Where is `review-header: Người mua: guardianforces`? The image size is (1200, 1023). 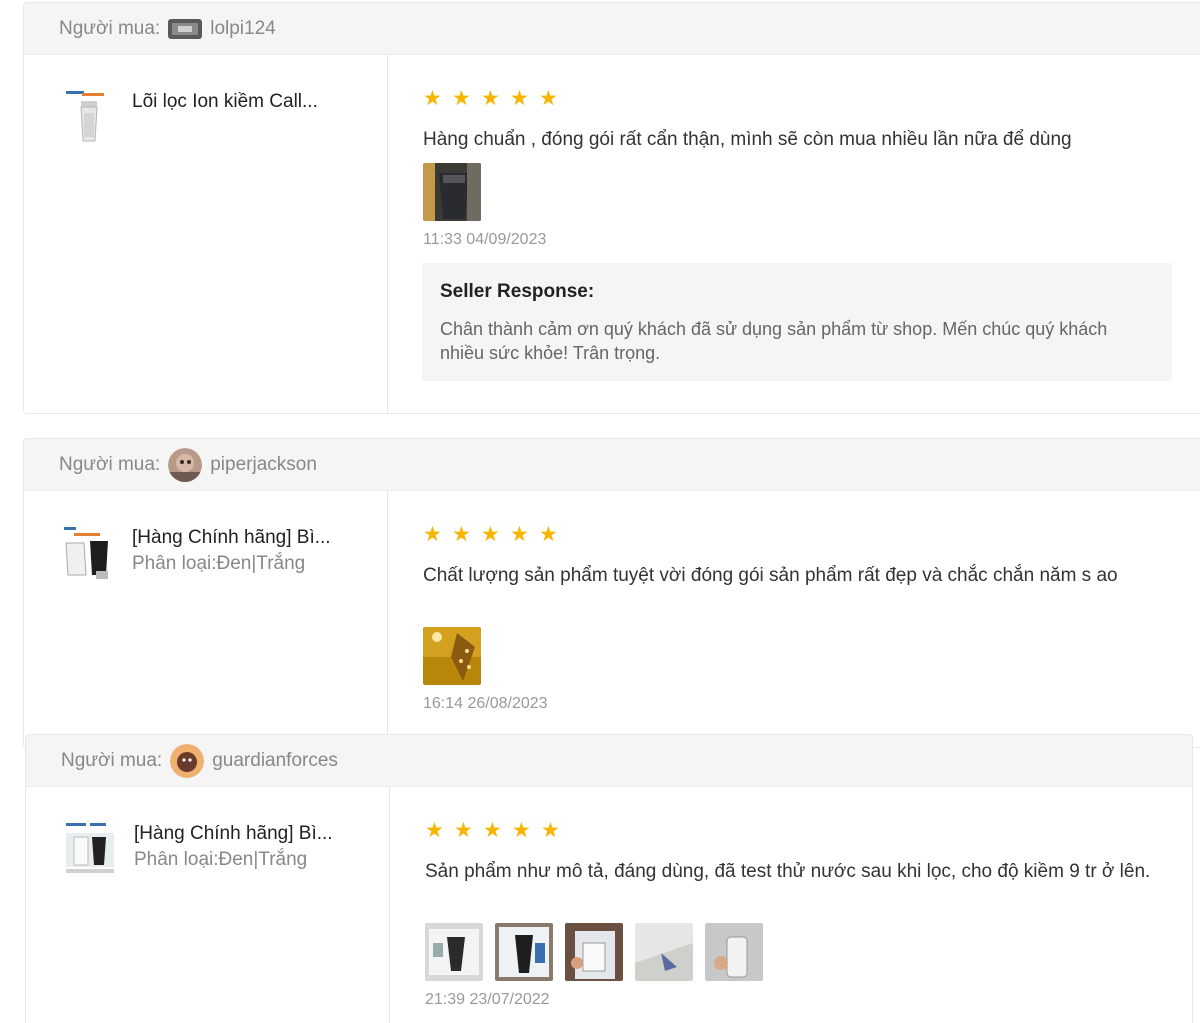
review-header: Người mua: guardianforces is located at coordinates (609, 761).